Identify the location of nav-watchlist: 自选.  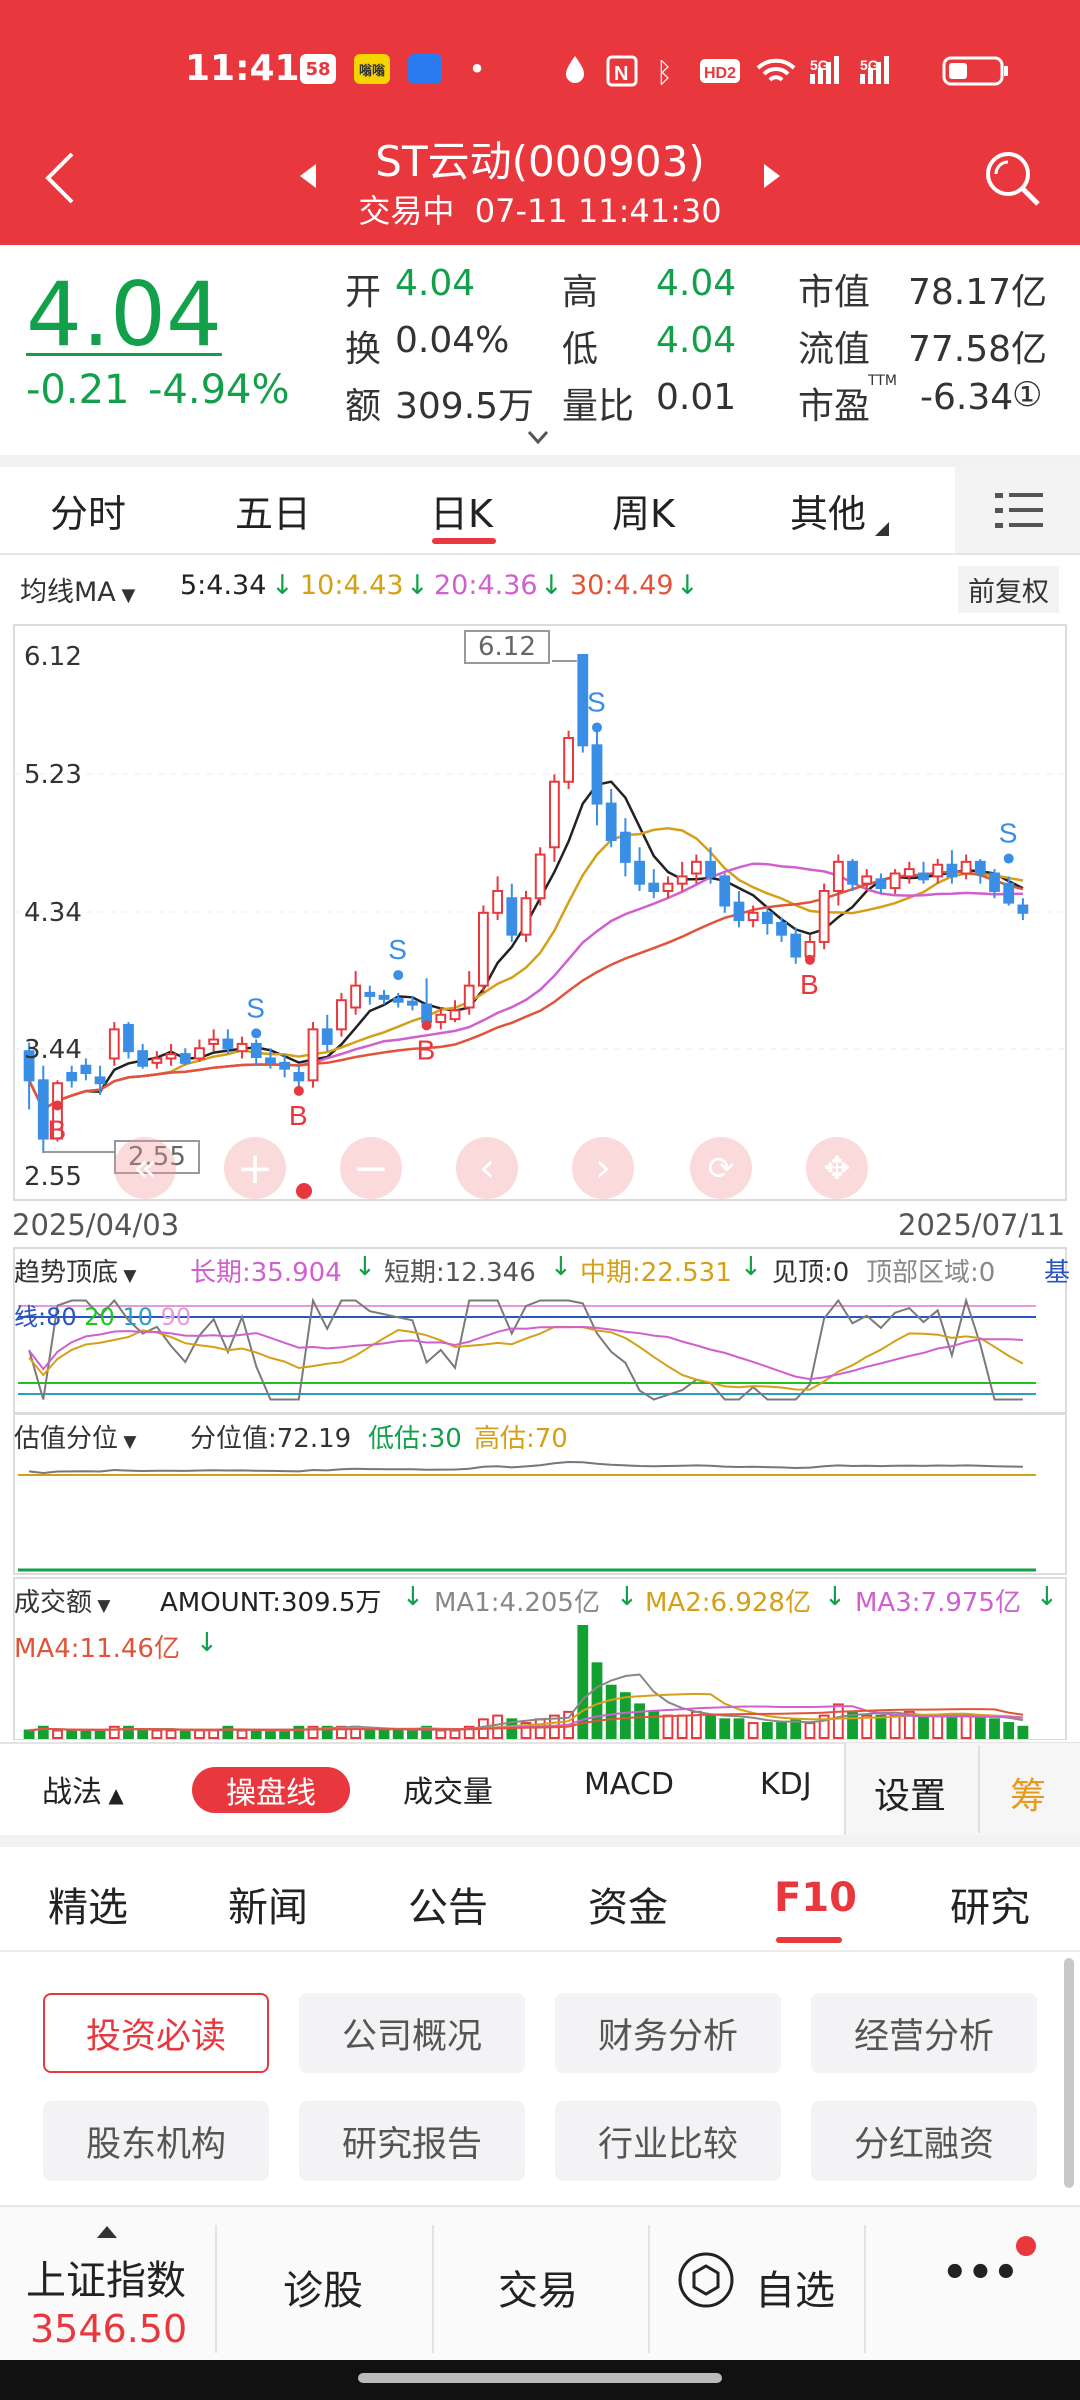
(795, 2287).